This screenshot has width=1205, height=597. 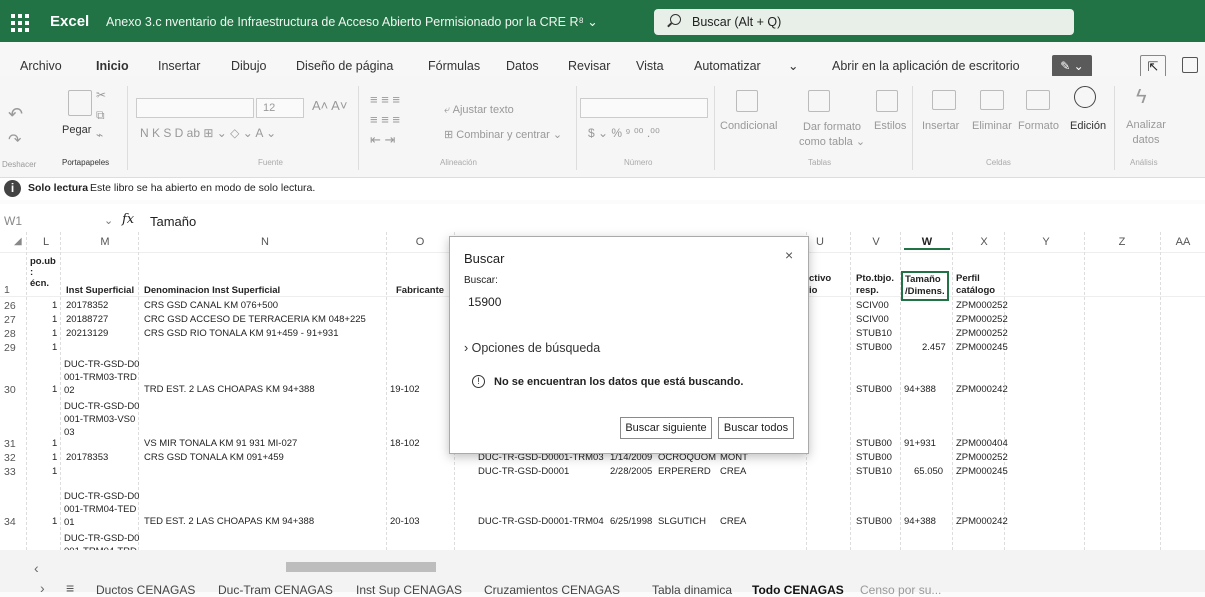 What do you see at coordinates (405, 443) in the screenshot?
I see `table-cell: 18-102` at bounding box center [405, 443].